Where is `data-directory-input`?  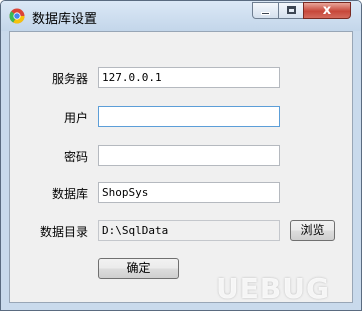 data-directory-input is located at coordinates (189, 230).